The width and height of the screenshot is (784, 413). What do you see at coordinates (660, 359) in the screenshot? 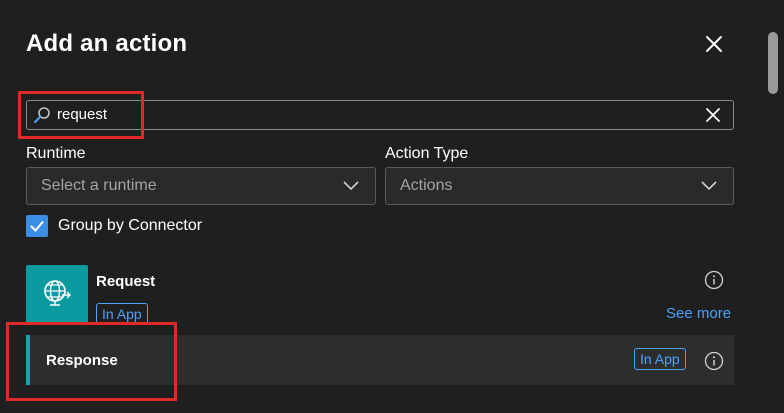
I see `action-in-app-badge: In App` at bounding box center [660, 359].